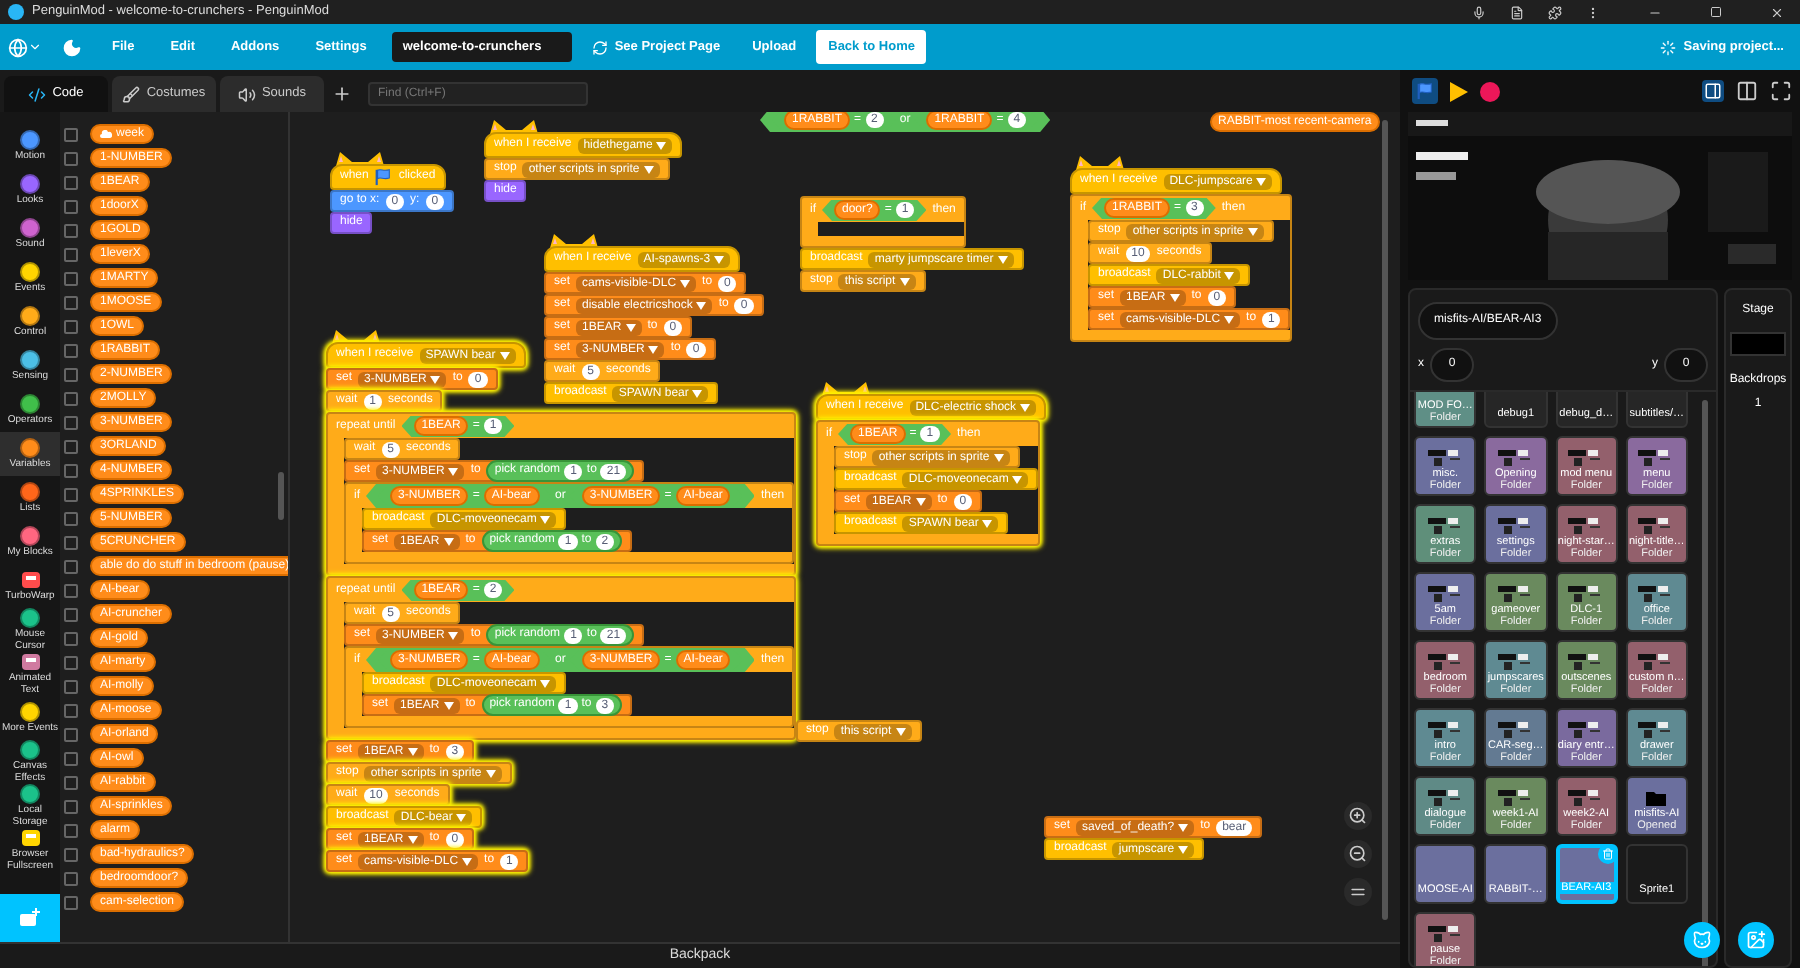  What do you see at coordinates (37, 94) in the screenshot?
I see `code-icon` at bounding box center [37, 94].